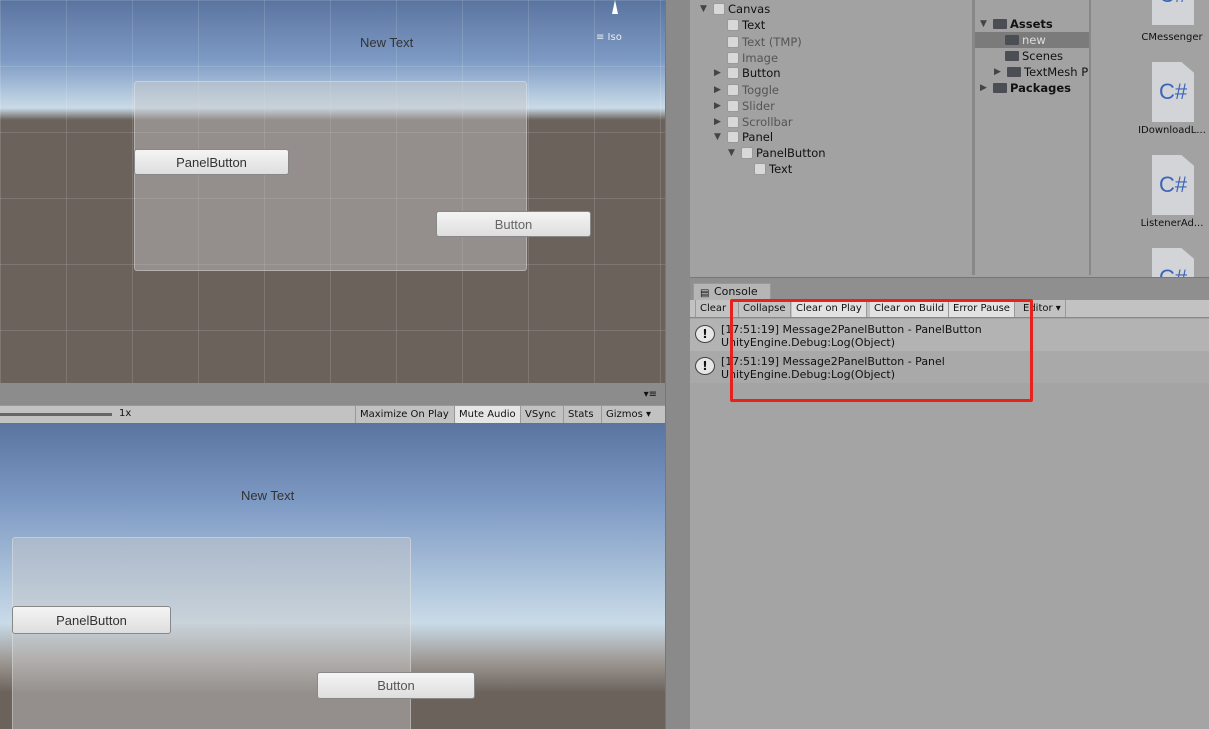  Describe the element at coordinates (330, 176) in the screenshot. I see `scene-panel` at that location.